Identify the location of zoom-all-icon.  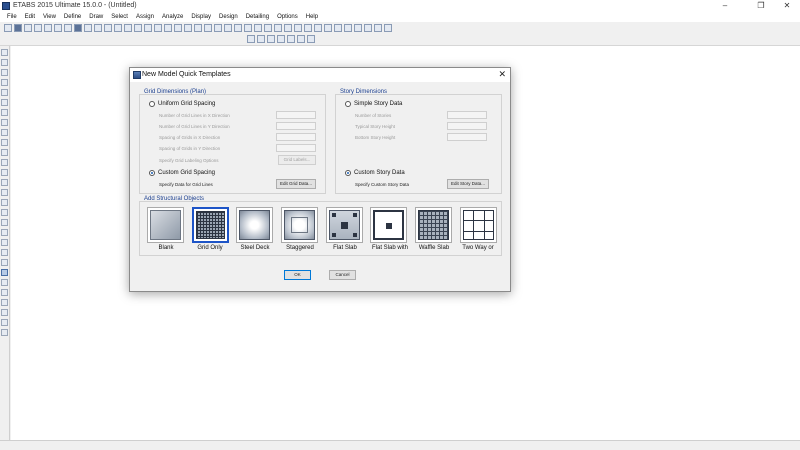
(128, 28).